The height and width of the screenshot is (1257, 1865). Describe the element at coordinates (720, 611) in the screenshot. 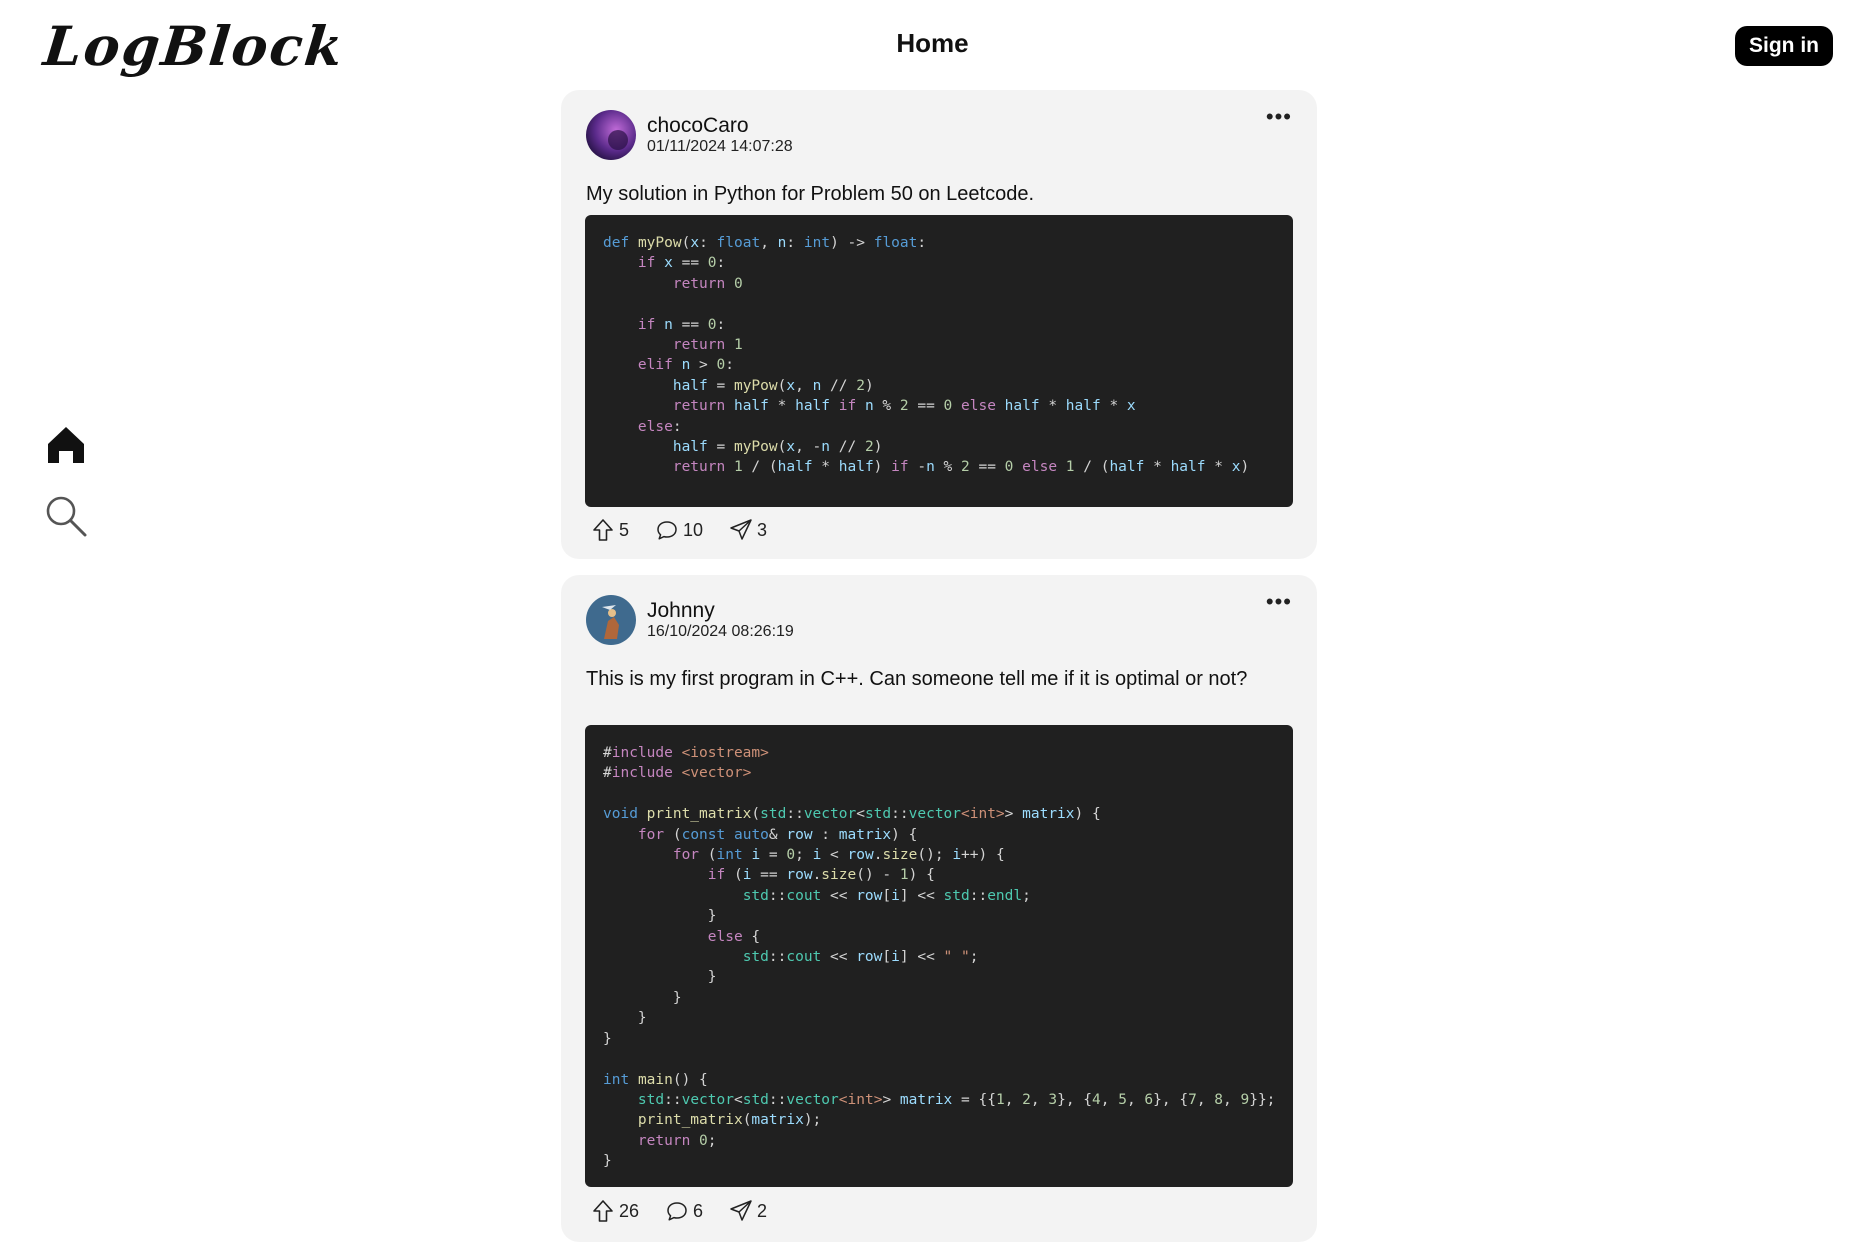

I see `username: Johnny` at that location.